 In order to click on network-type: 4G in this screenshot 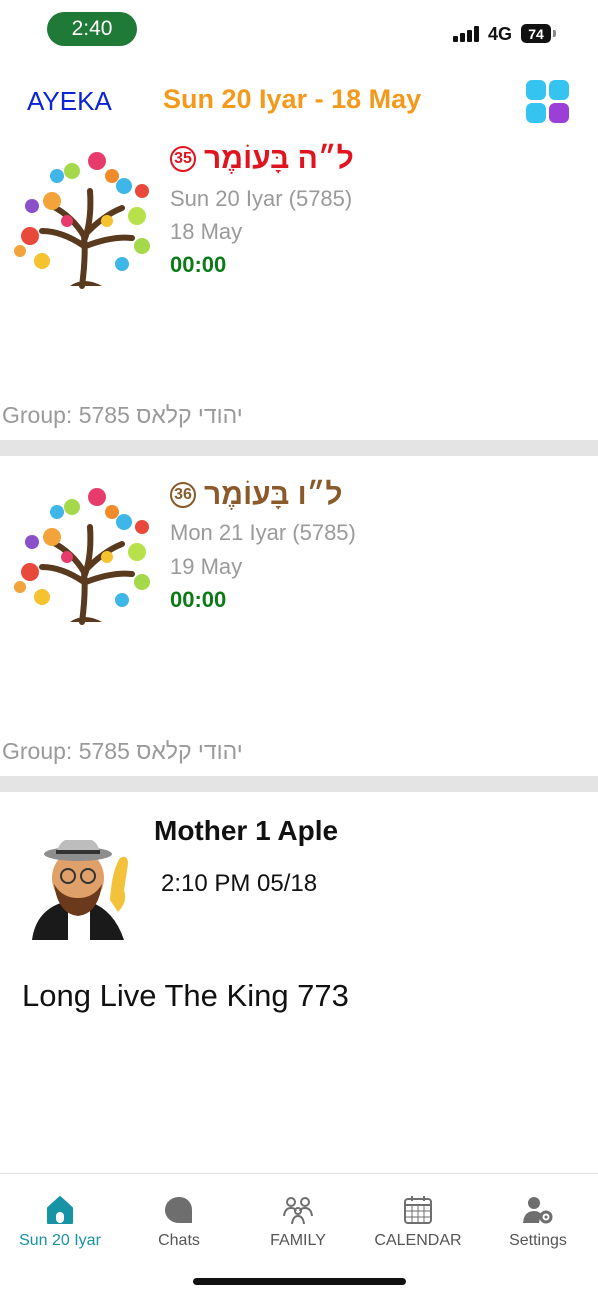, I will do `click(500, 34)`.